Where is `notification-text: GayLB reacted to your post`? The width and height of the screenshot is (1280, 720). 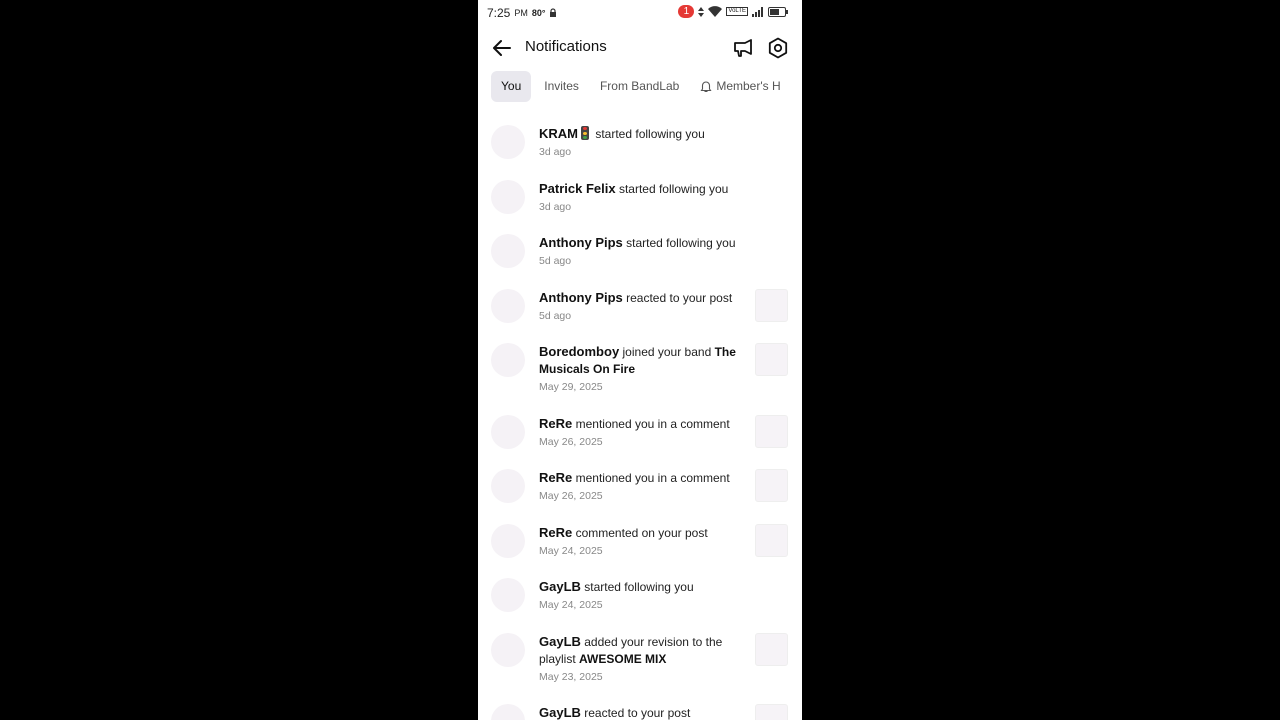 notification-text: GayLB reacted to your post is located at coordinates (644, 712).